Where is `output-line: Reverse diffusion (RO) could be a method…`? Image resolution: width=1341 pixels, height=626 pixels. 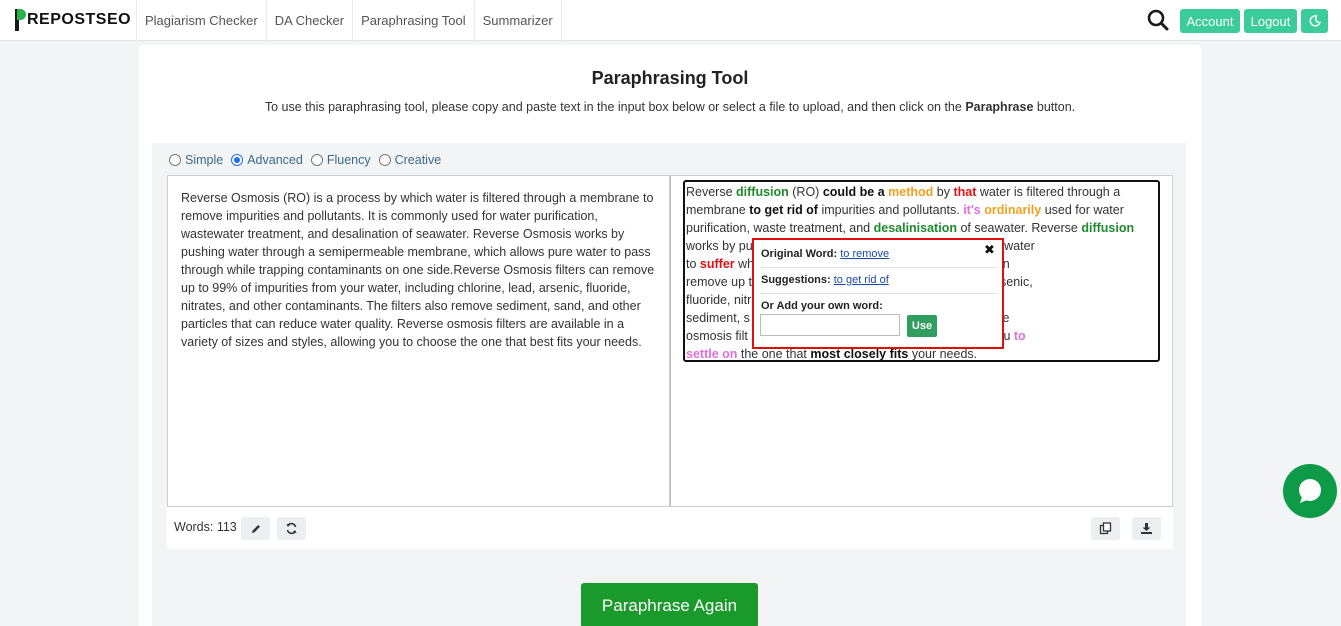
output-line: Reverse diffusion (RO) could be a method… is located at coordinates (922, 192).